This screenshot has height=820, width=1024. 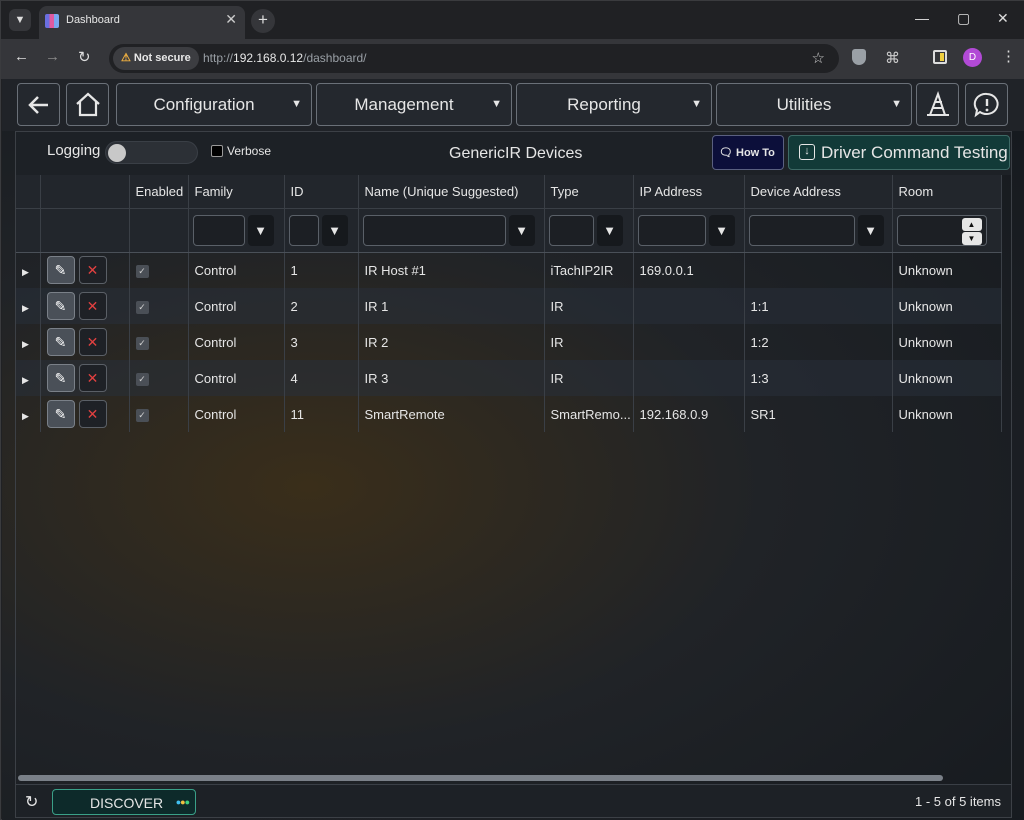 I want to click on wizard-button, so click(x=937, y=104).